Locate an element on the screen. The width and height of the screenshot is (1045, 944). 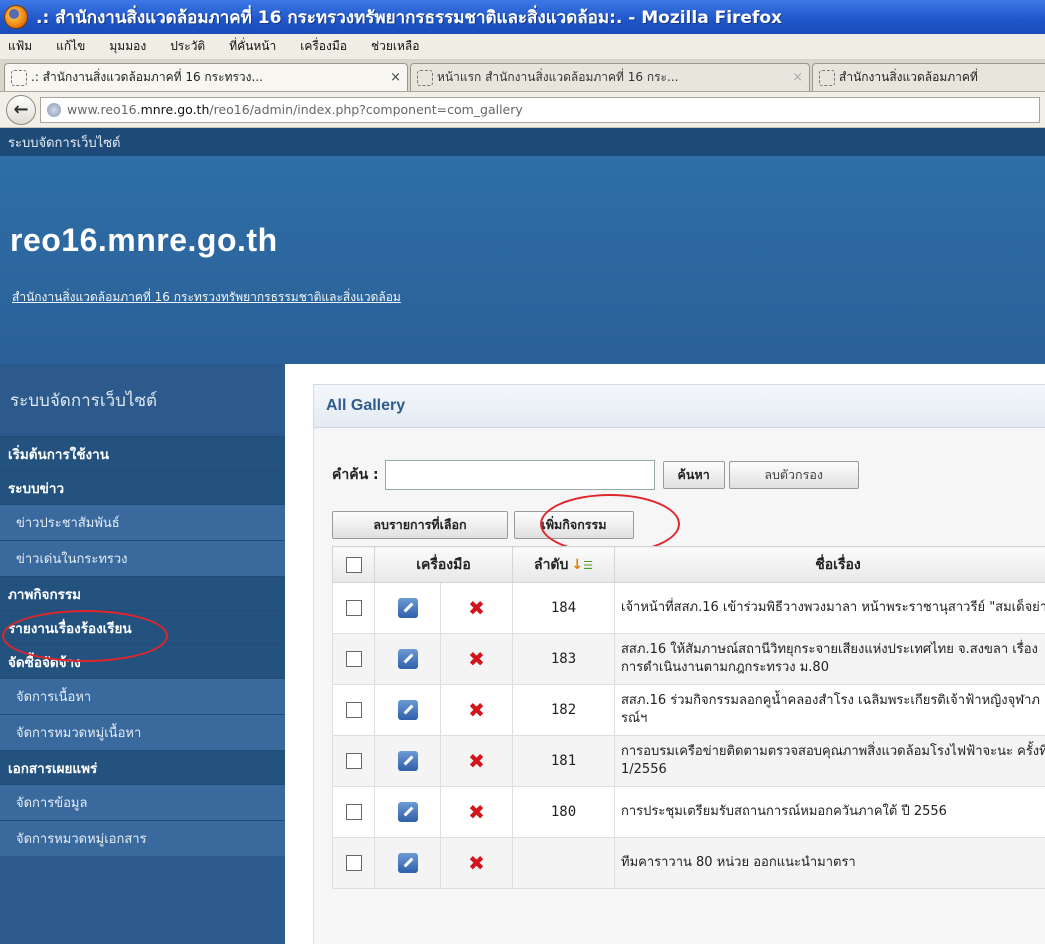
url-domain: mnre.go.th is located at coordinates (175, 109).